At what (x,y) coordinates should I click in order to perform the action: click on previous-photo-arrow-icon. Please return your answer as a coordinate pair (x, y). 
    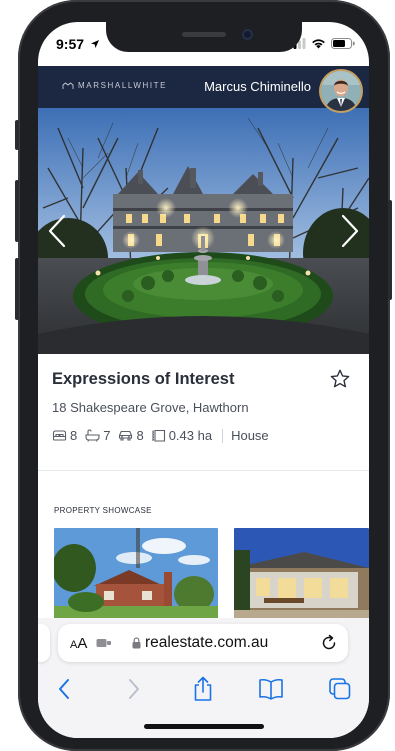
    Looking at the image, I should click on (57, 231).